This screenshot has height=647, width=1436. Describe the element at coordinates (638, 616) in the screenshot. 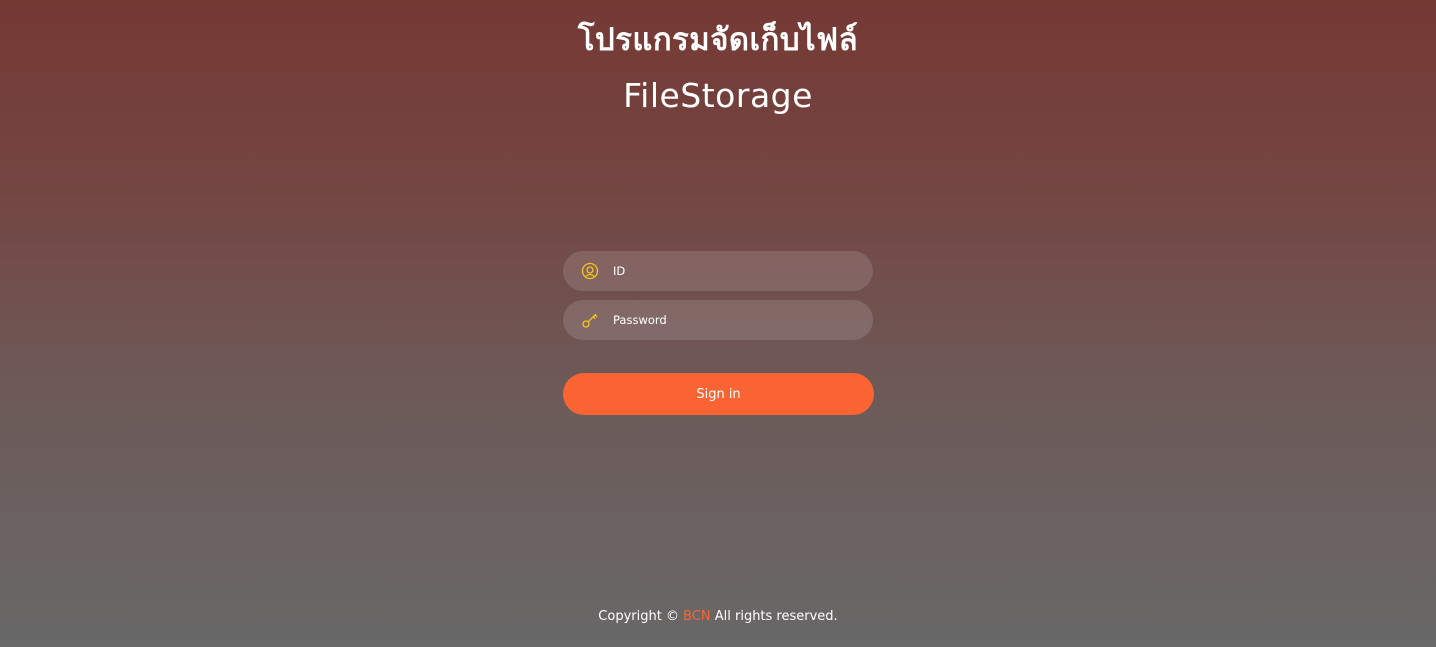

I see `copyright-prefix: Copyright ©` at that location.